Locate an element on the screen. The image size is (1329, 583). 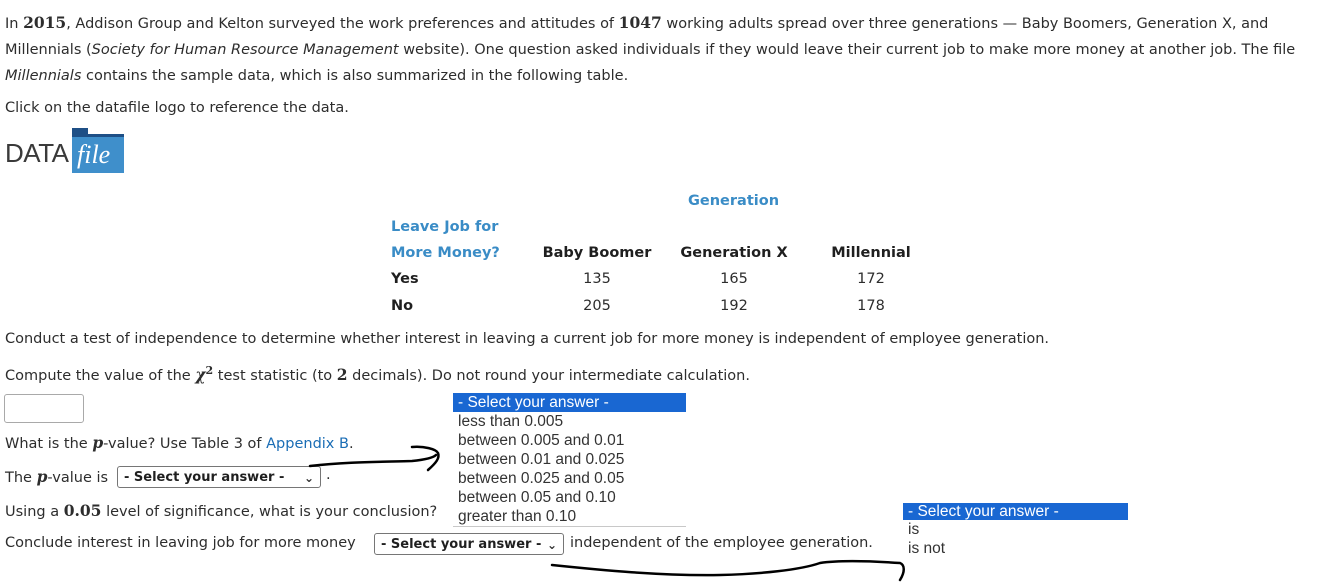
pvalue-line: The p-value is is located at coordinates (56, 476).